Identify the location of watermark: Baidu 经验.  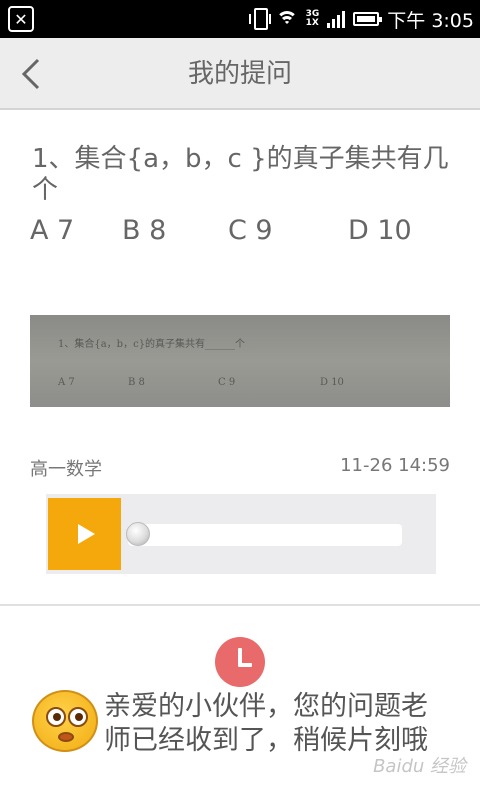
(419, 766).